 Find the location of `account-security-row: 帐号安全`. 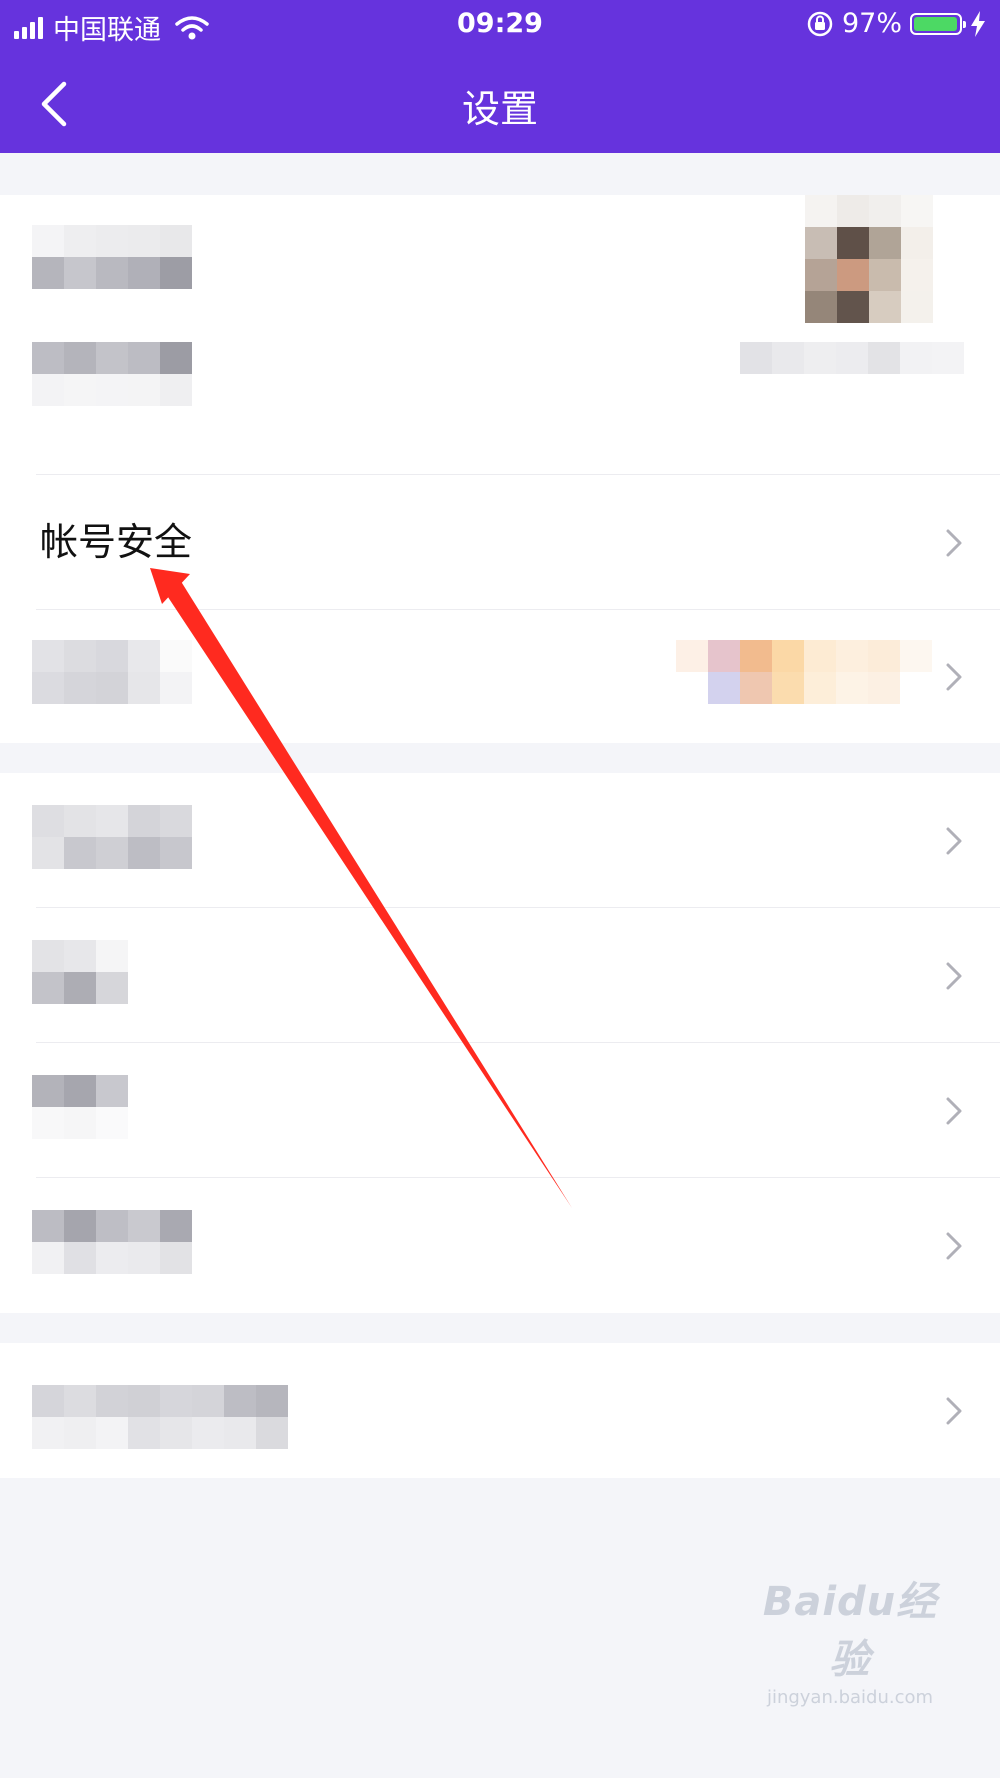

account-security-row: 帐号安全 is located at coordinates (500, 542).